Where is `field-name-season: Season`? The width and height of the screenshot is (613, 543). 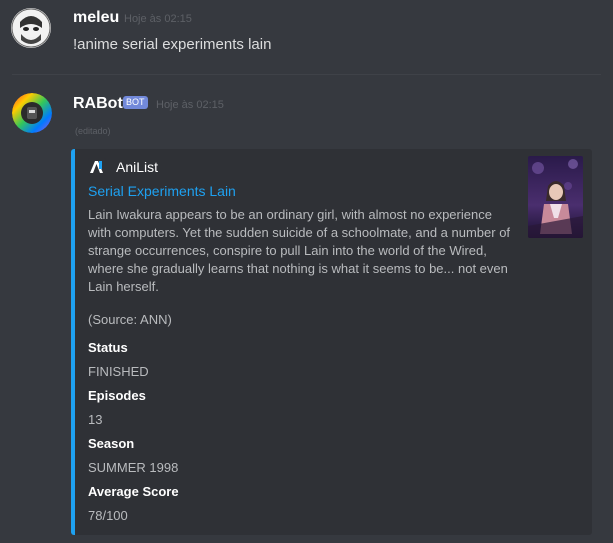 field-name-season: Season is located at coordinates (111, 443).